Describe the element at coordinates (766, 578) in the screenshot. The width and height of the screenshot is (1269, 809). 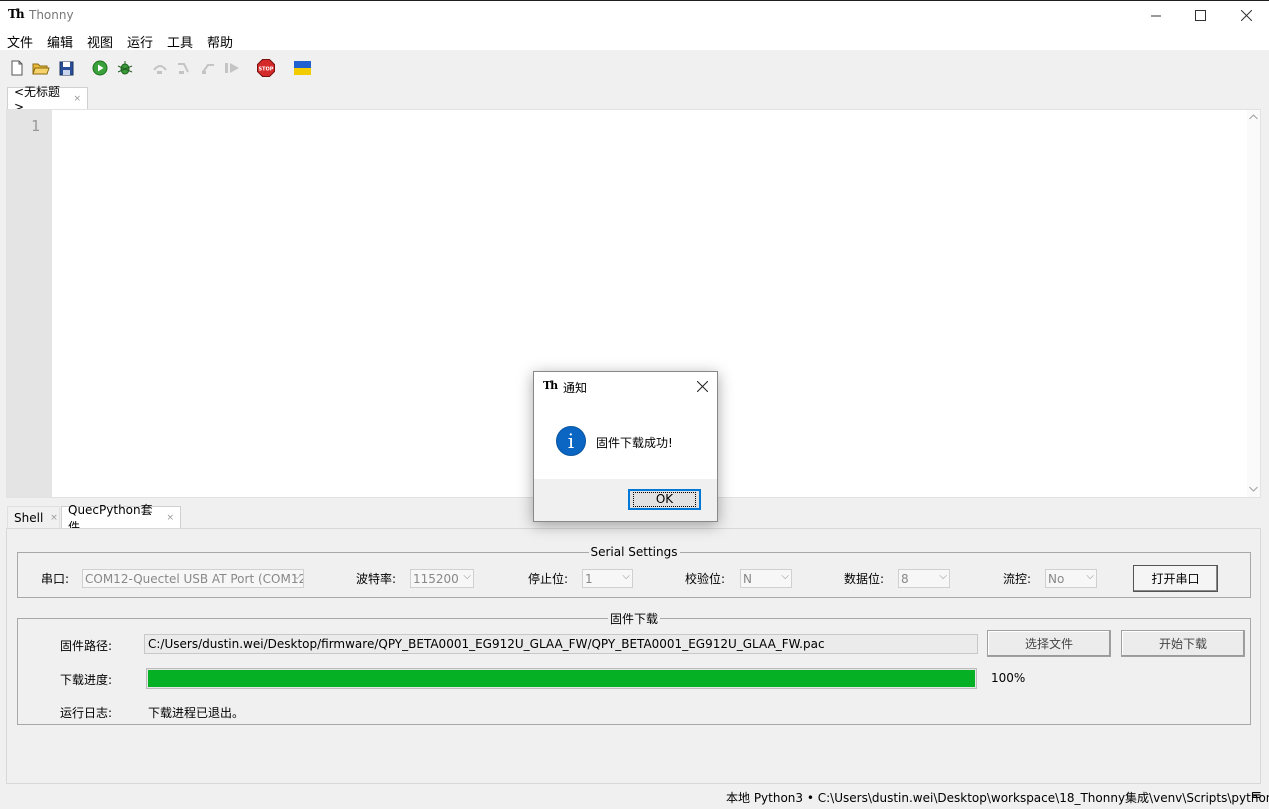
I see `parity-select: N ⌵` at that location.